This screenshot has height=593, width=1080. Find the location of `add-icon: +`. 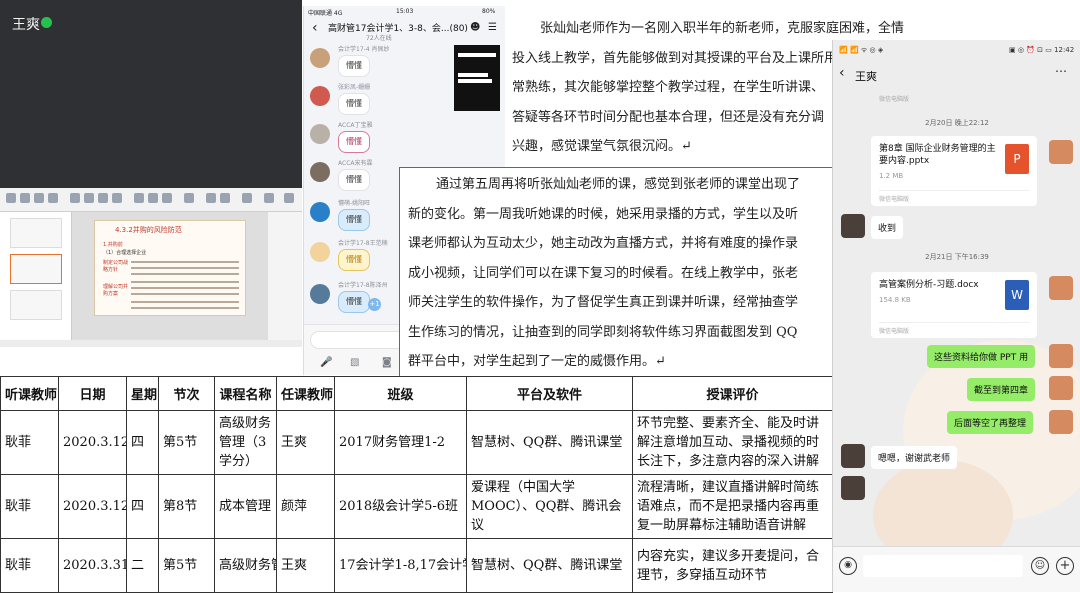

add-icon: + is located at coordinates (1065, 566).